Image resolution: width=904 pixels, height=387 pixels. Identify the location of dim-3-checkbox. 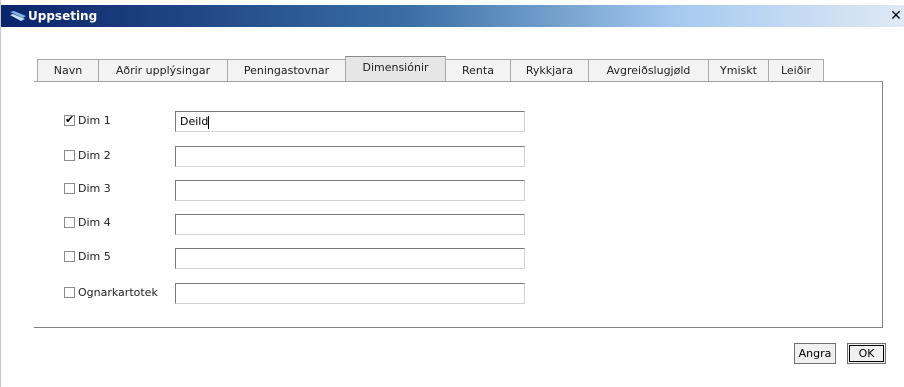
(69, 188).